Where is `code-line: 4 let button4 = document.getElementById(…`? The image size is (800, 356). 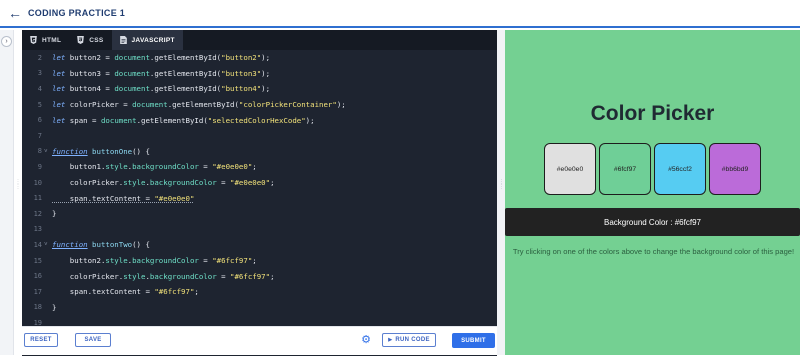 code-line: 4 let button4 = document.getElementById(… is located at coordinates (259, 89).